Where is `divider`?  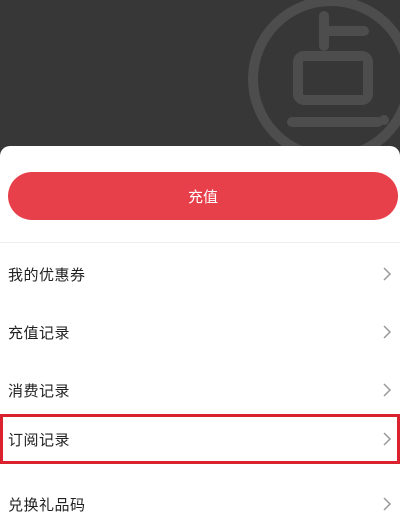
divider is located at coordinates (200, 242).